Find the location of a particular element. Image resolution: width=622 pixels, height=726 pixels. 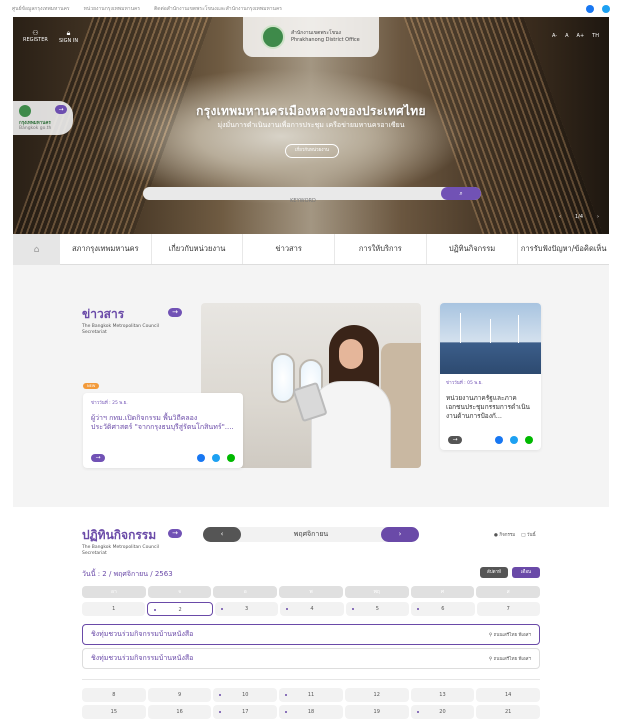

calendar-day: 14 is located at coordinates (508, 695).